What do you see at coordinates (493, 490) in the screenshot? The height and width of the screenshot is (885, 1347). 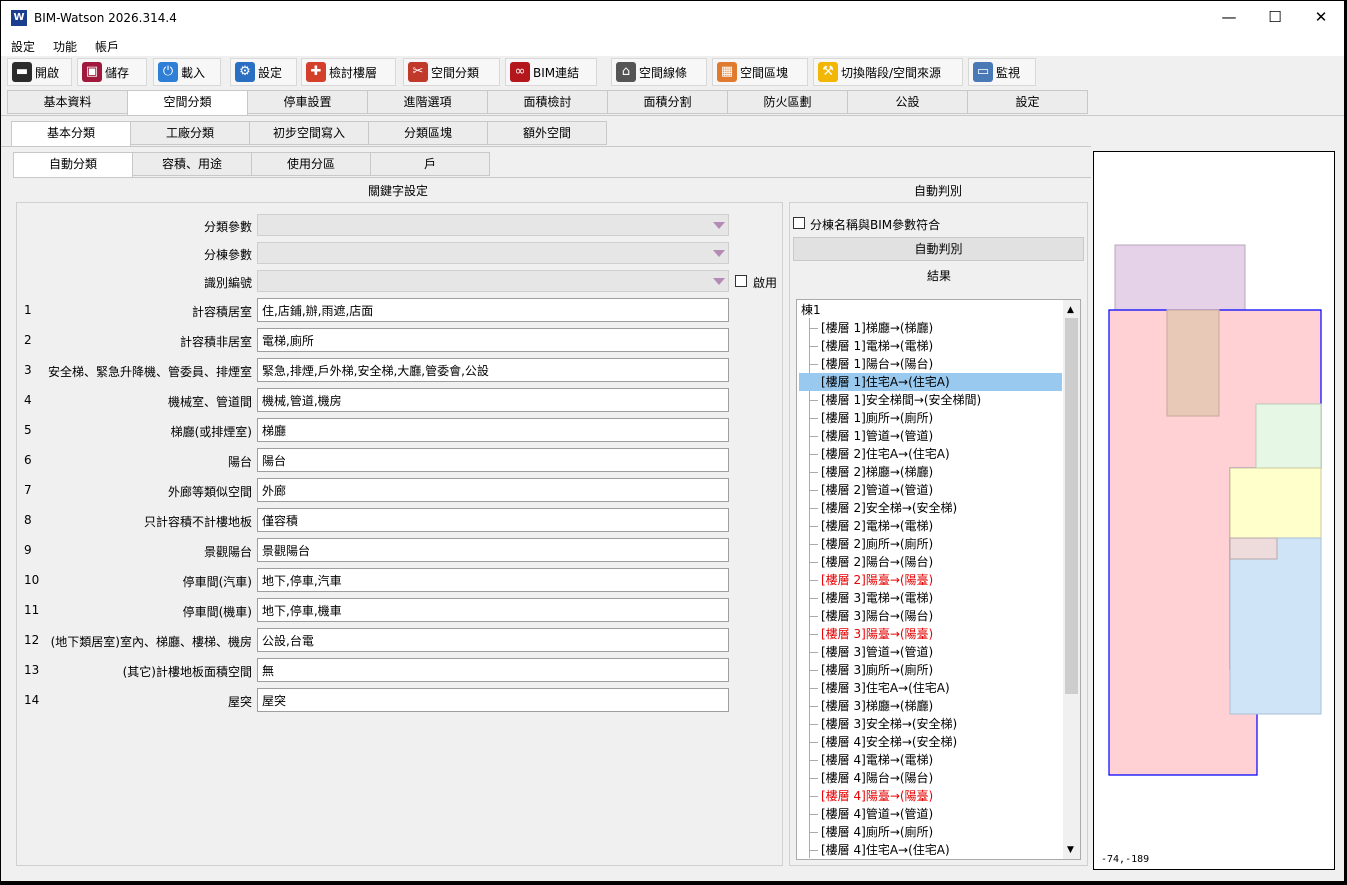 I see `keyword-input: 外廊` at bounding box center [493, 490].